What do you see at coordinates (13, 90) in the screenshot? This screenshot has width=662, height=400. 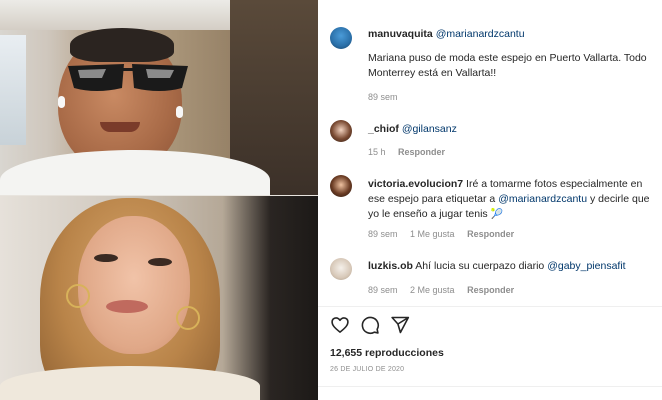 I see `window` at bounding box center [13, 90].